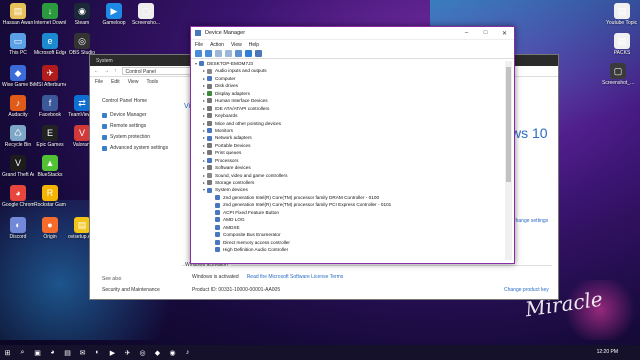 The image size is (640, 360). Describe the element at coordinates (348, 108) in the screenshot. I see `device-tree-item: ▸ IDE ATA/ATAPI controllers` at that location.